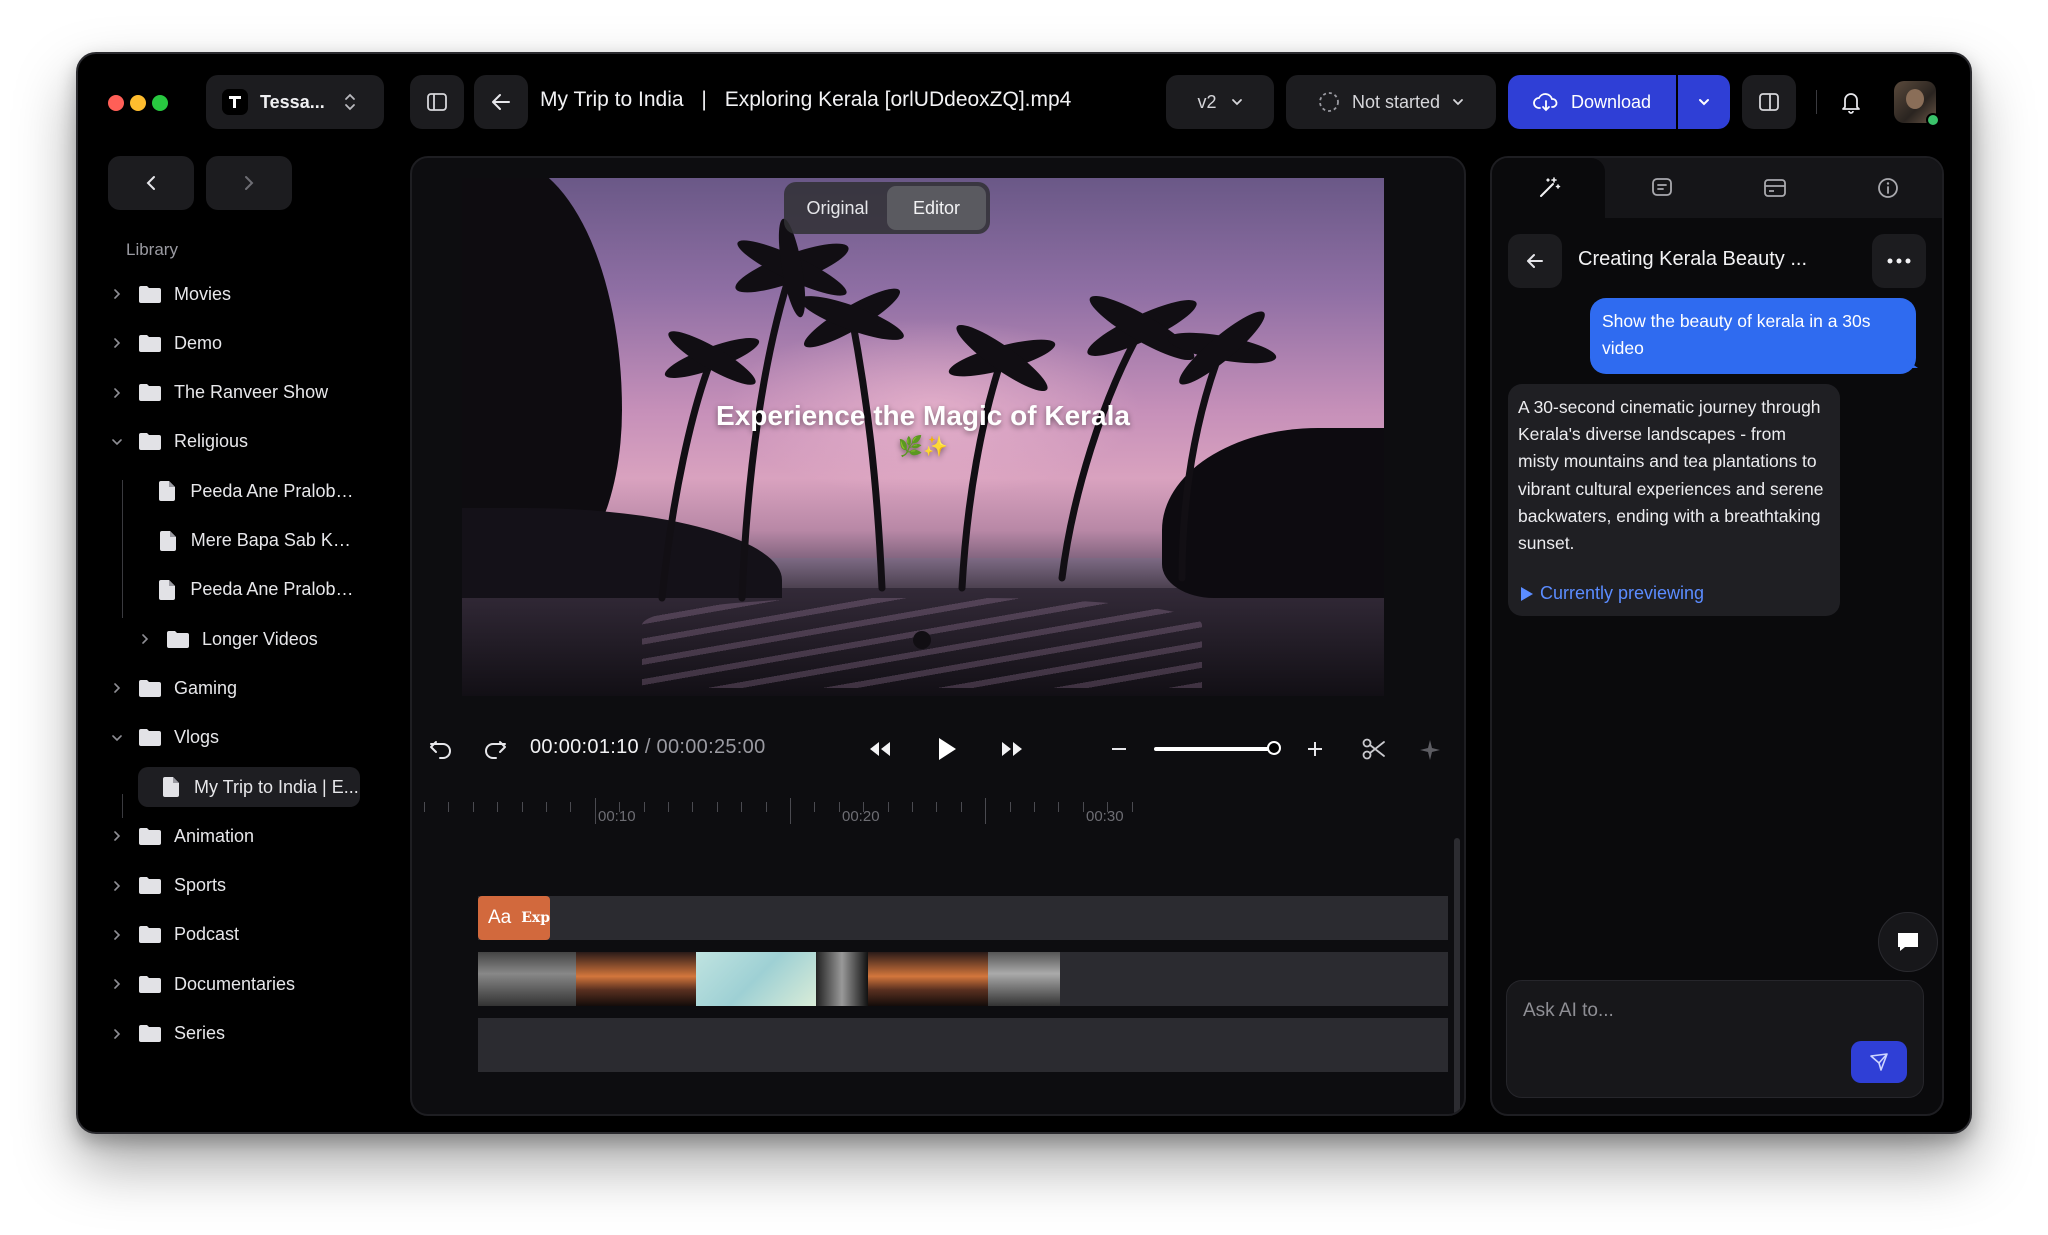 This screenshot has height=1235, width=2048. What do you see at coordinates (207, 934) in the screenshot?
I see `tree-item-label: Podcast` at bounding box center [207, 934].